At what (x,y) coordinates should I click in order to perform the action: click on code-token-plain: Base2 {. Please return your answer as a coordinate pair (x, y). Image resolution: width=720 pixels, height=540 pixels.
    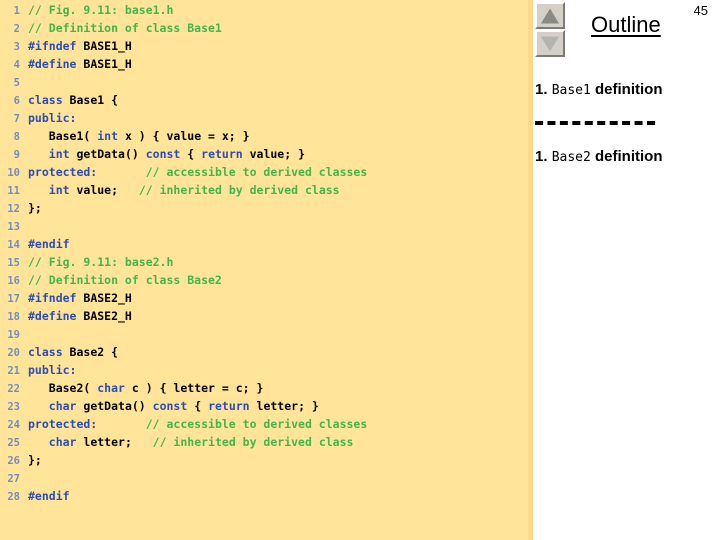
    Looking at the image, I should click on (90, 352).